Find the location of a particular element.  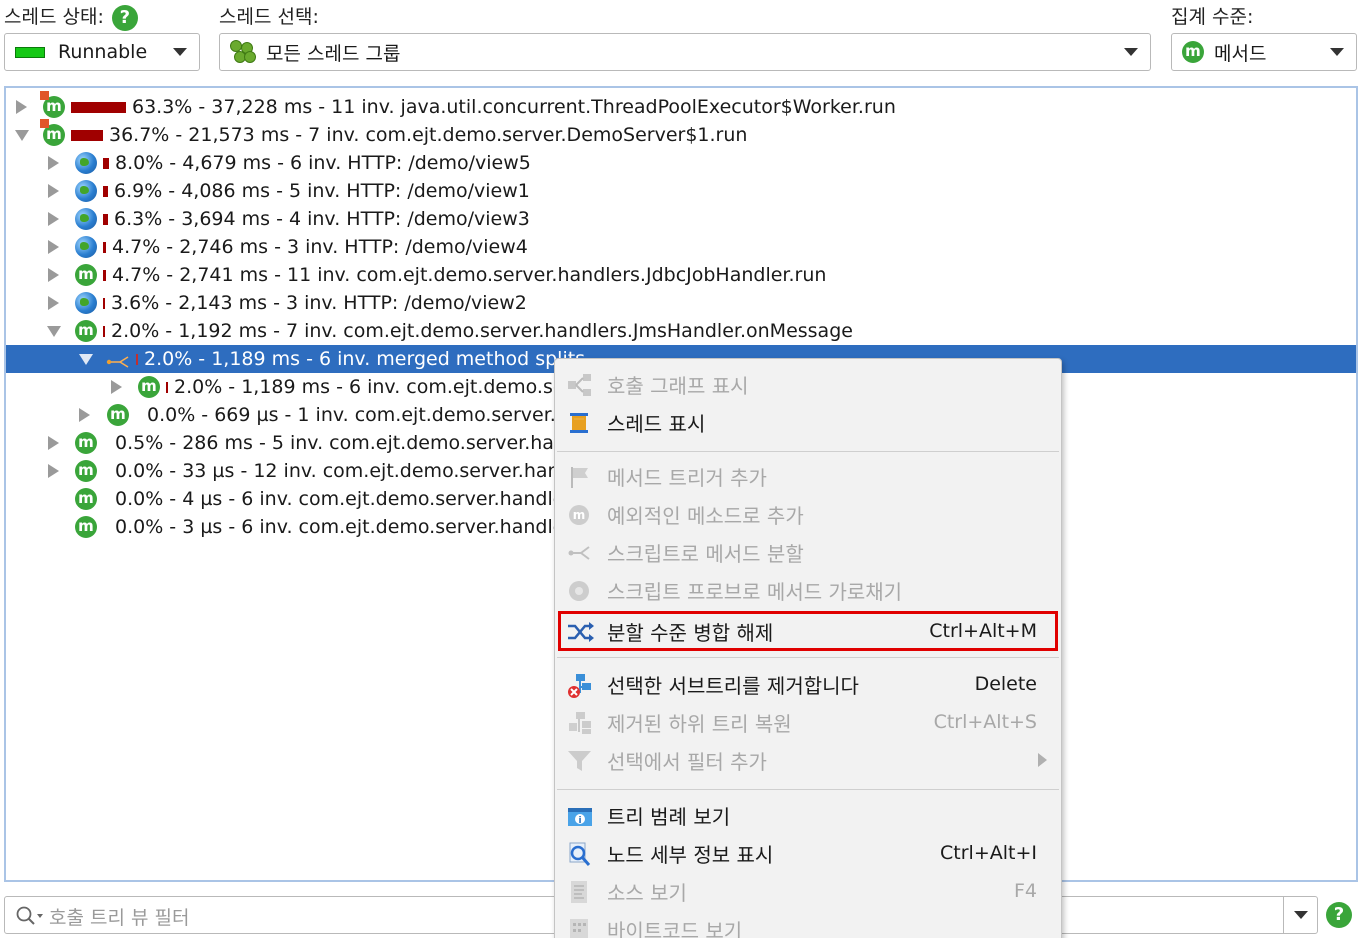

menu-item-shortcut: Delete is located at coordinates (1005, 684).